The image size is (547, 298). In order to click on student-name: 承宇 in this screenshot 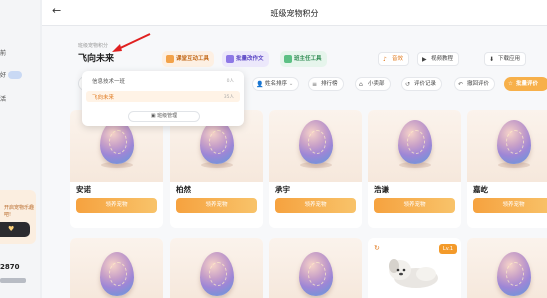, I will do `click(282, 189)`.